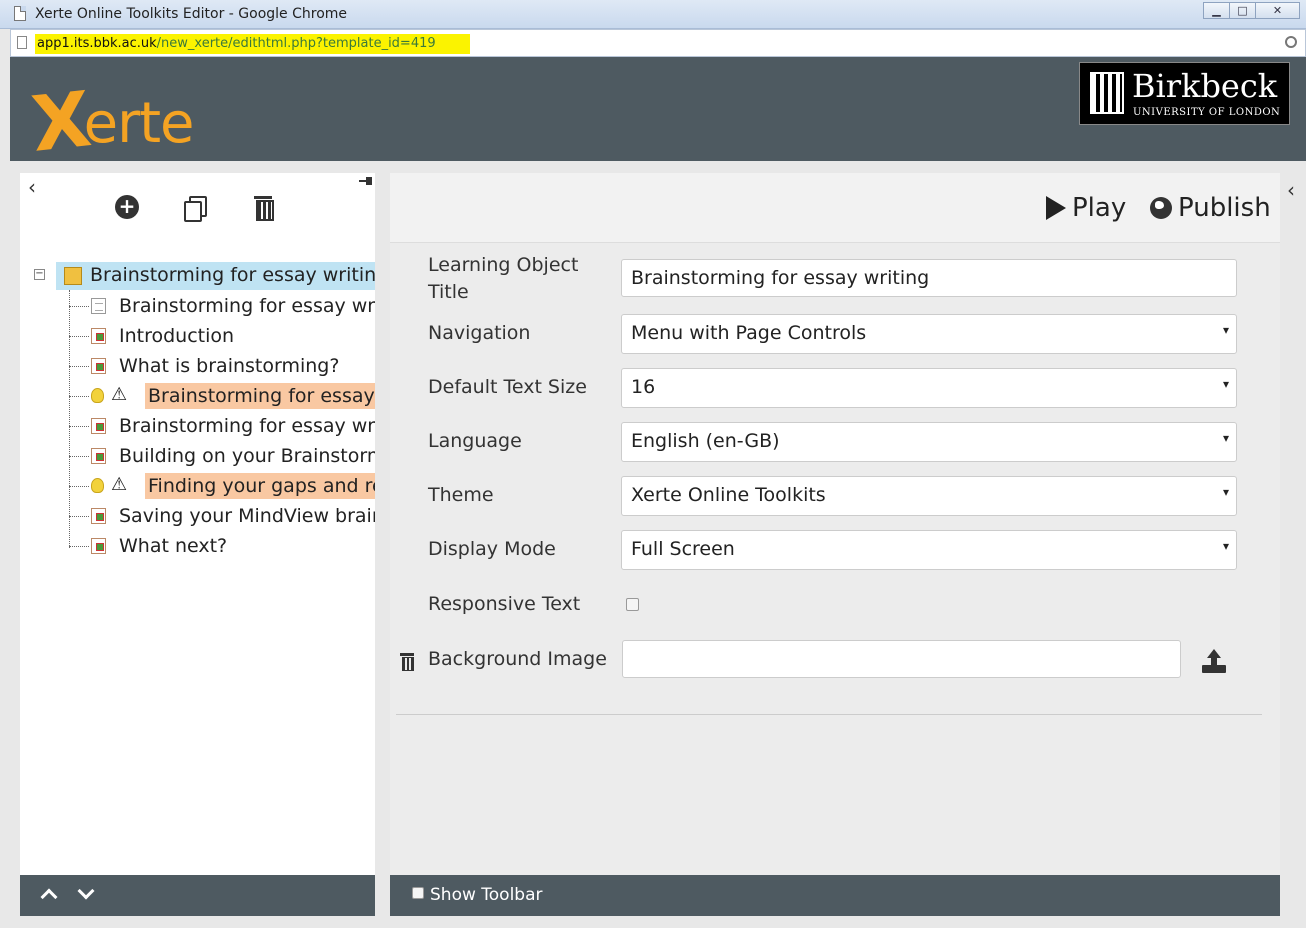 The image size is (1306, 928). What do you see at coordinates (835, 895) in the screenshot?
I see `main-footer: Show Toolbar` at bounding box center [835, 895].